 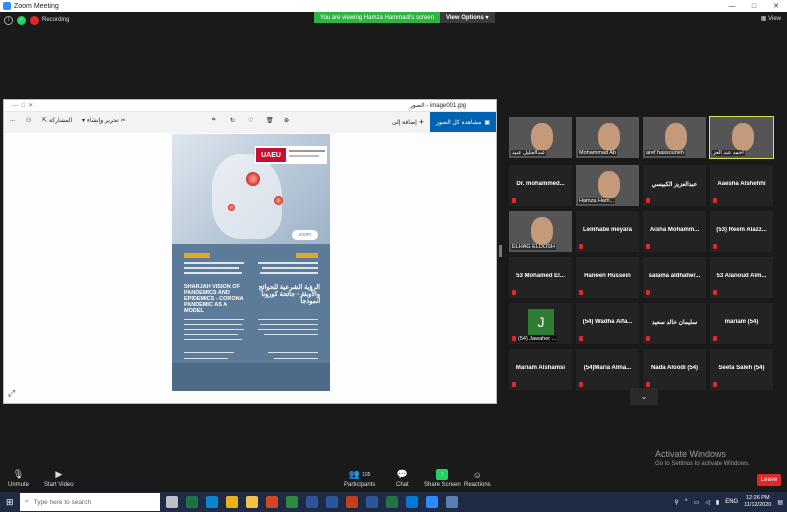 I want to click on participants-button: 👥 105 Participants, so click(x=359, y=478).